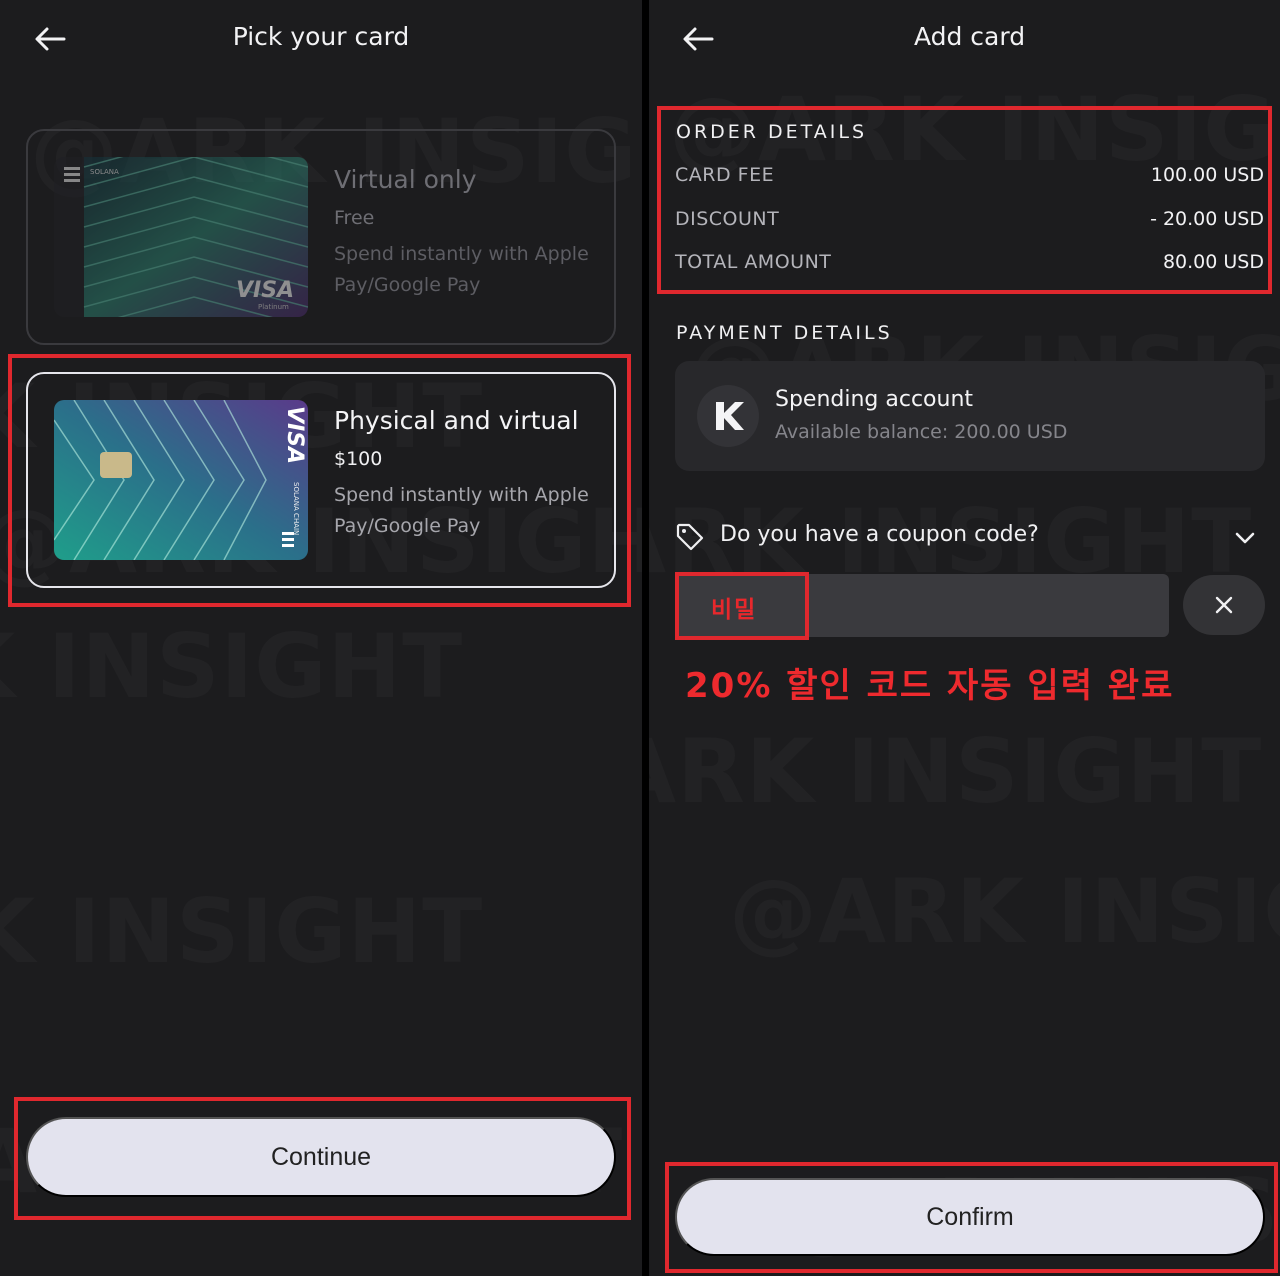 This screenshot has height=1276, width=1280. Describe the element at coordinates (690, 537) in the screenshot. I see `tag-icon` at that location.